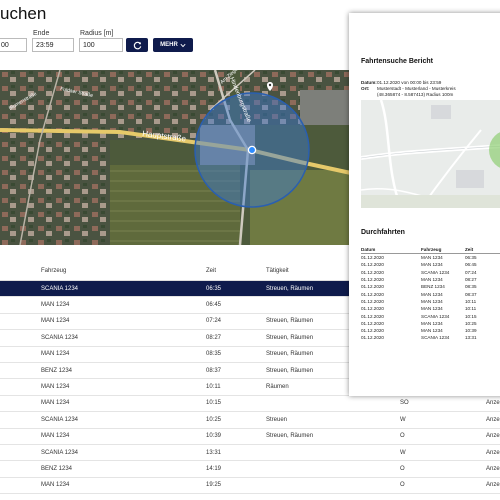  What do you see at coordinates (403, 419) in the screenshot?
I see `cell-direction: W` at bounding box center [403, 419].